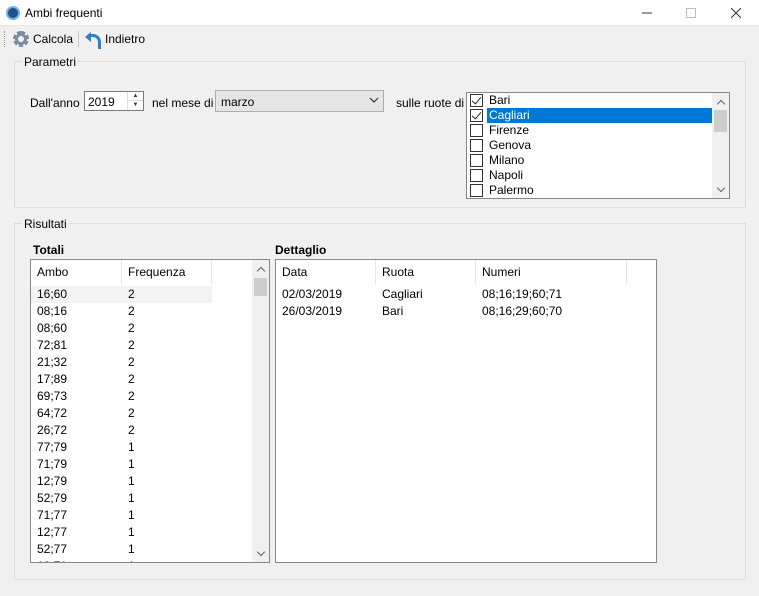  What do you see at coordinates (135, 96) in the screenshot?
I see `spinner-up-icon: ▲` at bounding box center [135, 96].